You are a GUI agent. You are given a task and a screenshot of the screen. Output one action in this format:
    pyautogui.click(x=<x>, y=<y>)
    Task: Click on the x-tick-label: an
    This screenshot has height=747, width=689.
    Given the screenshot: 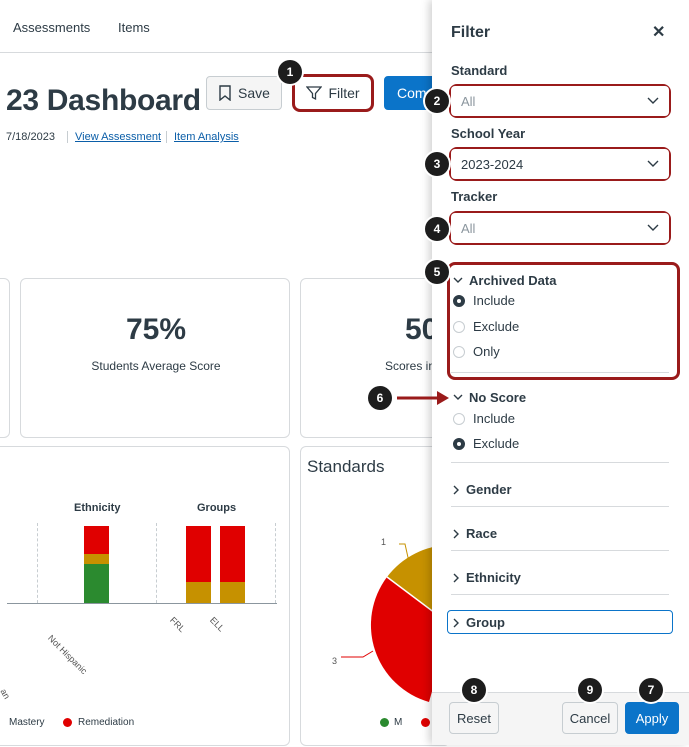 What is the action you would take?
    pyautogui.click(x=6, y=694)
    